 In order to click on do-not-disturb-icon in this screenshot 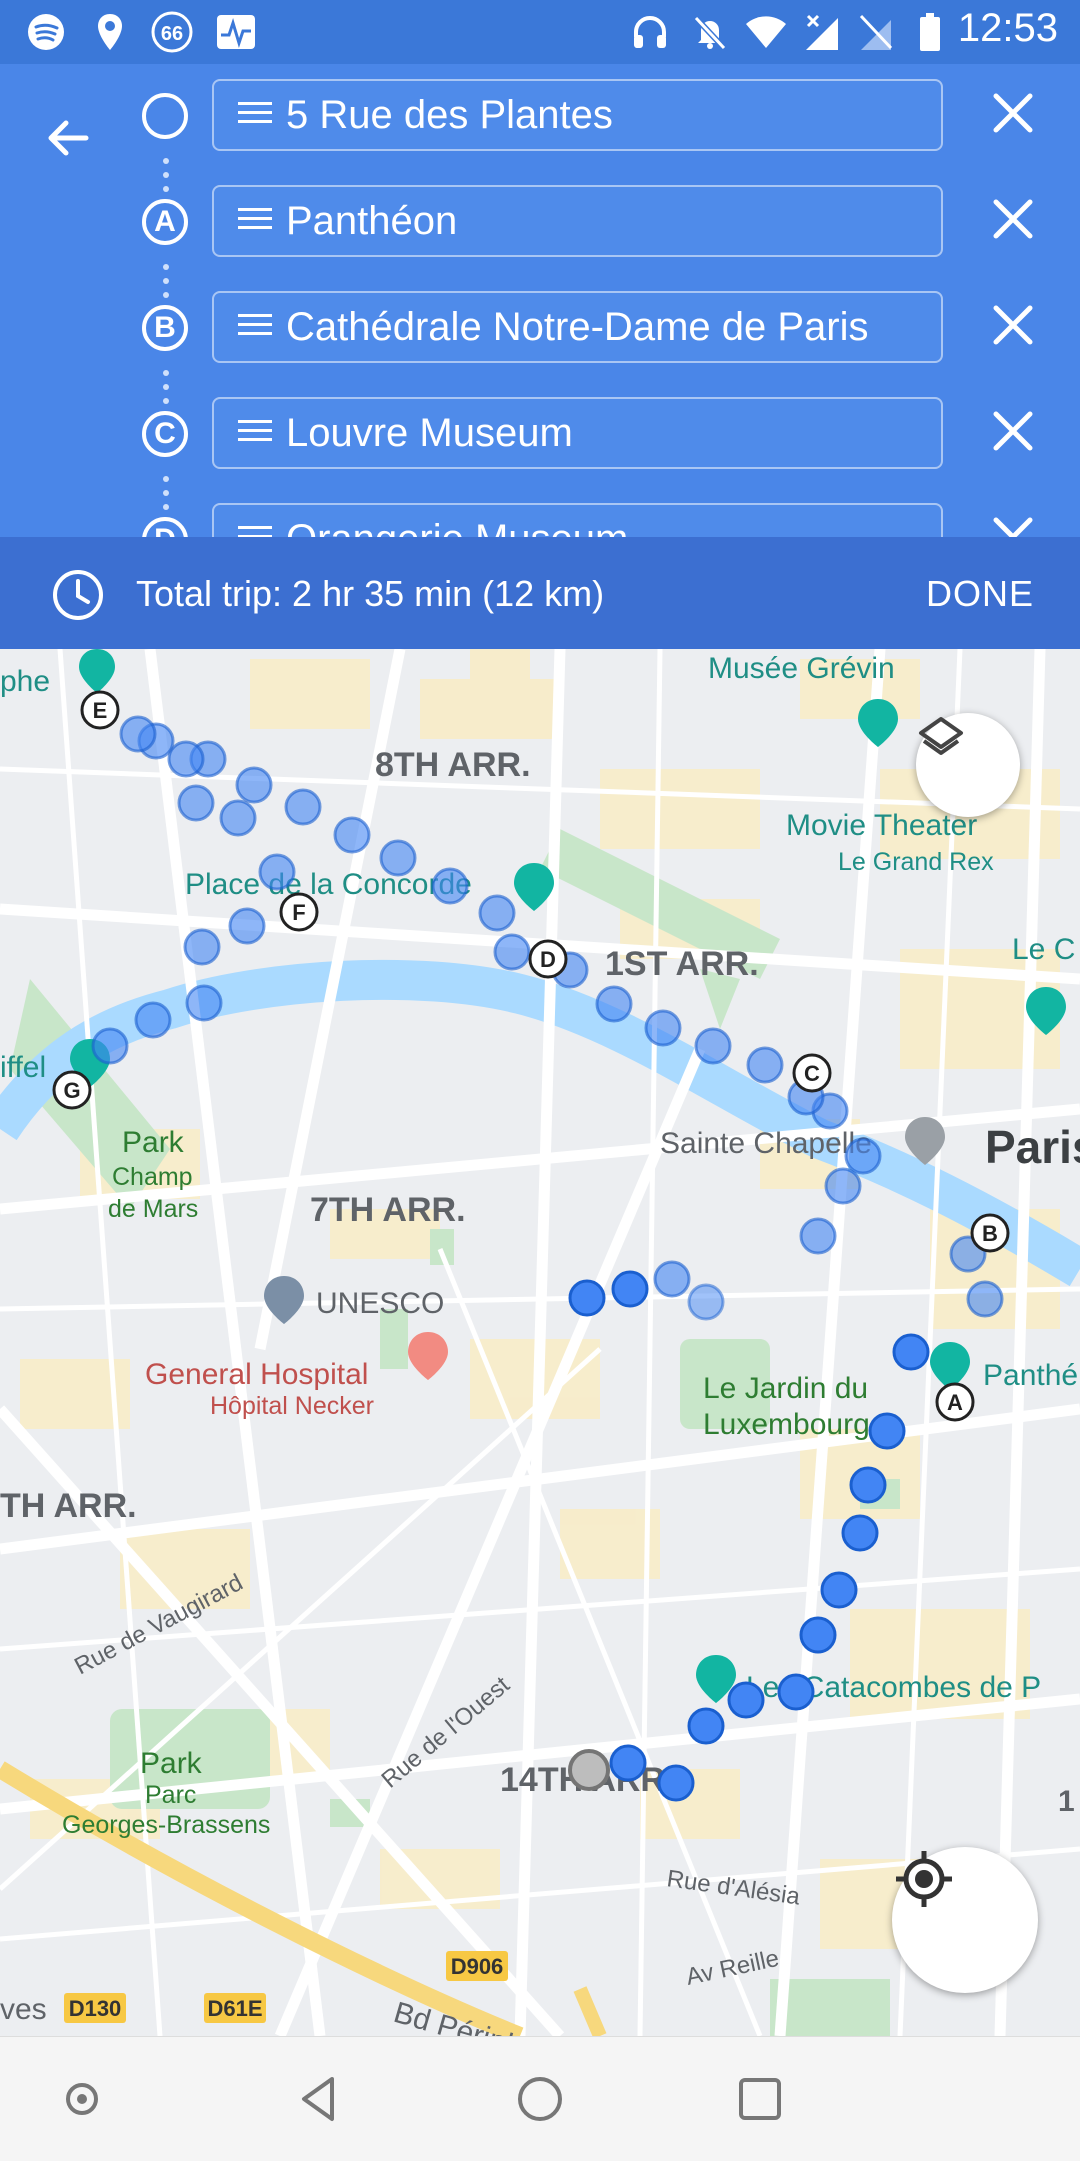, I will do `click(710, 32)`.